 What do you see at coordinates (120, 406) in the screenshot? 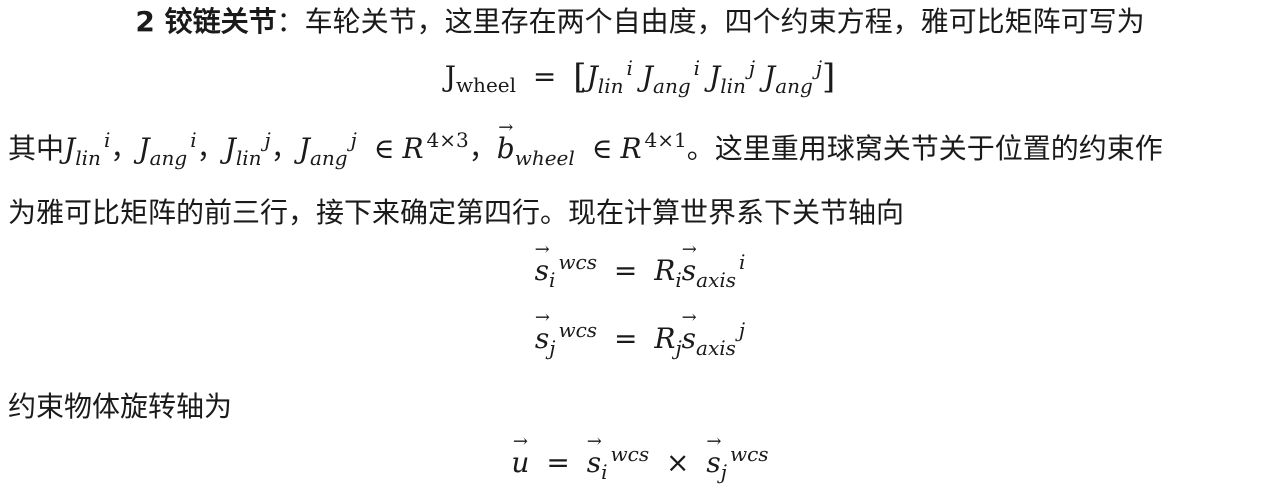
I see `paragraph-rotation-axis: 约束物体旋转轴为` at bounding box center [120, 406].